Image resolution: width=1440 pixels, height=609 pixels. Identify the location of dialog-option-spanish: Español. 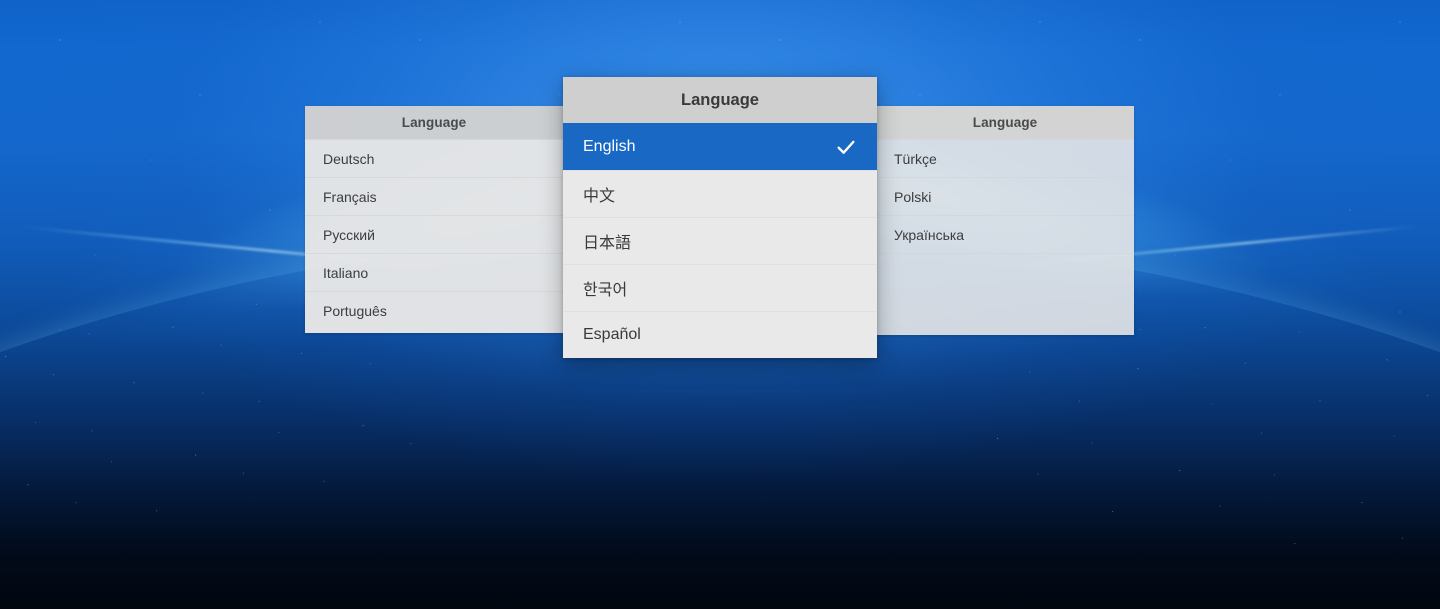
(720, 334).